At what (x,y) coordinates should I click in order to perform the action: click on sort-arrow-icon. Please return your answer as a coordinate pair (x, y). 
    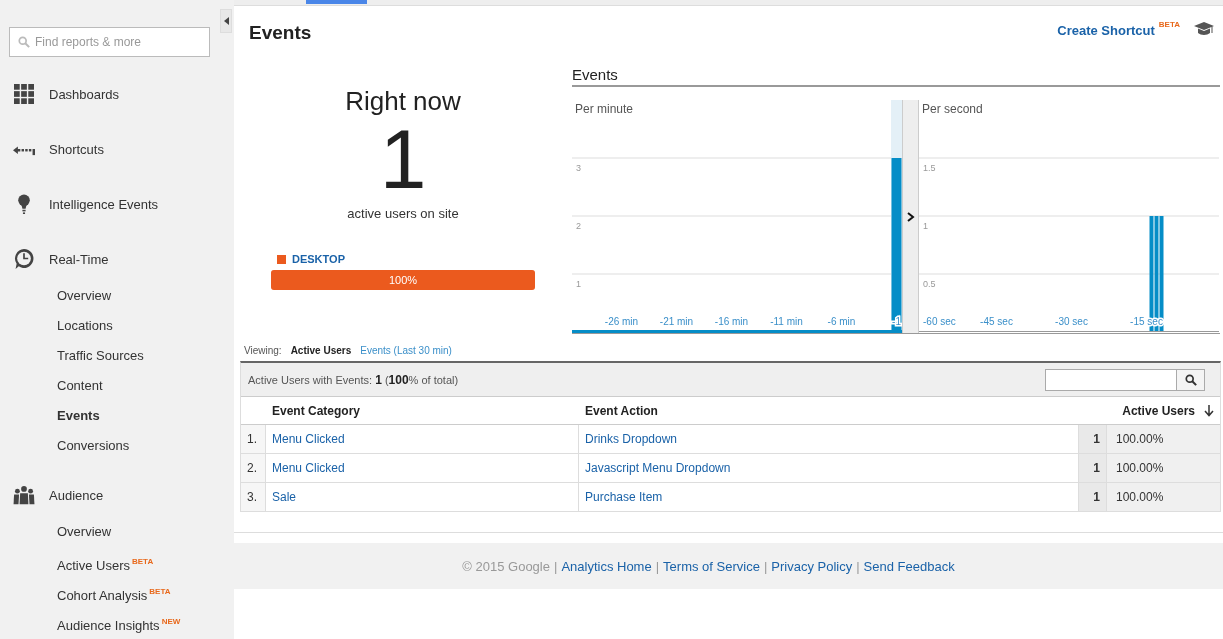
    Looking at the image, I should click on (1209, 410).